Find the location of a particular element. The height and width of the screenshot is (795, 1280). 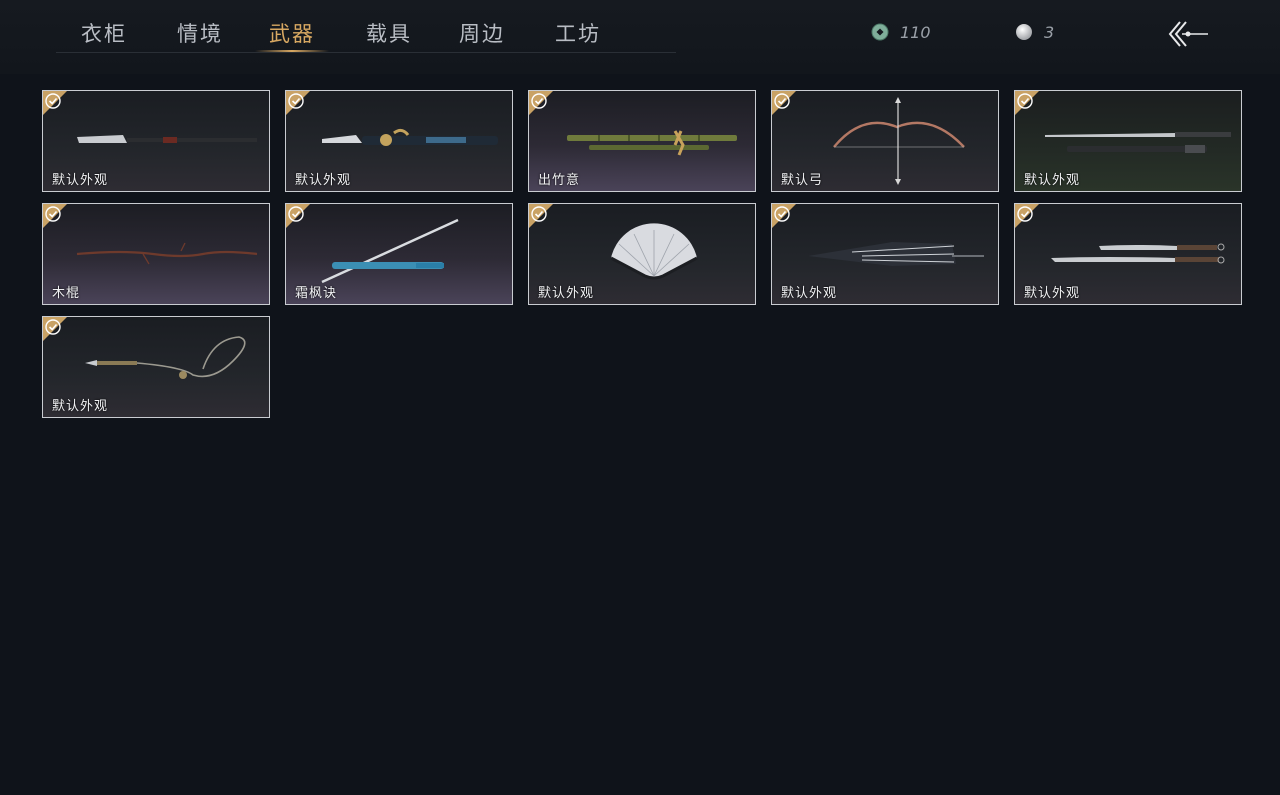

tab-scene: 情境 is located at coordinates (200, 35).